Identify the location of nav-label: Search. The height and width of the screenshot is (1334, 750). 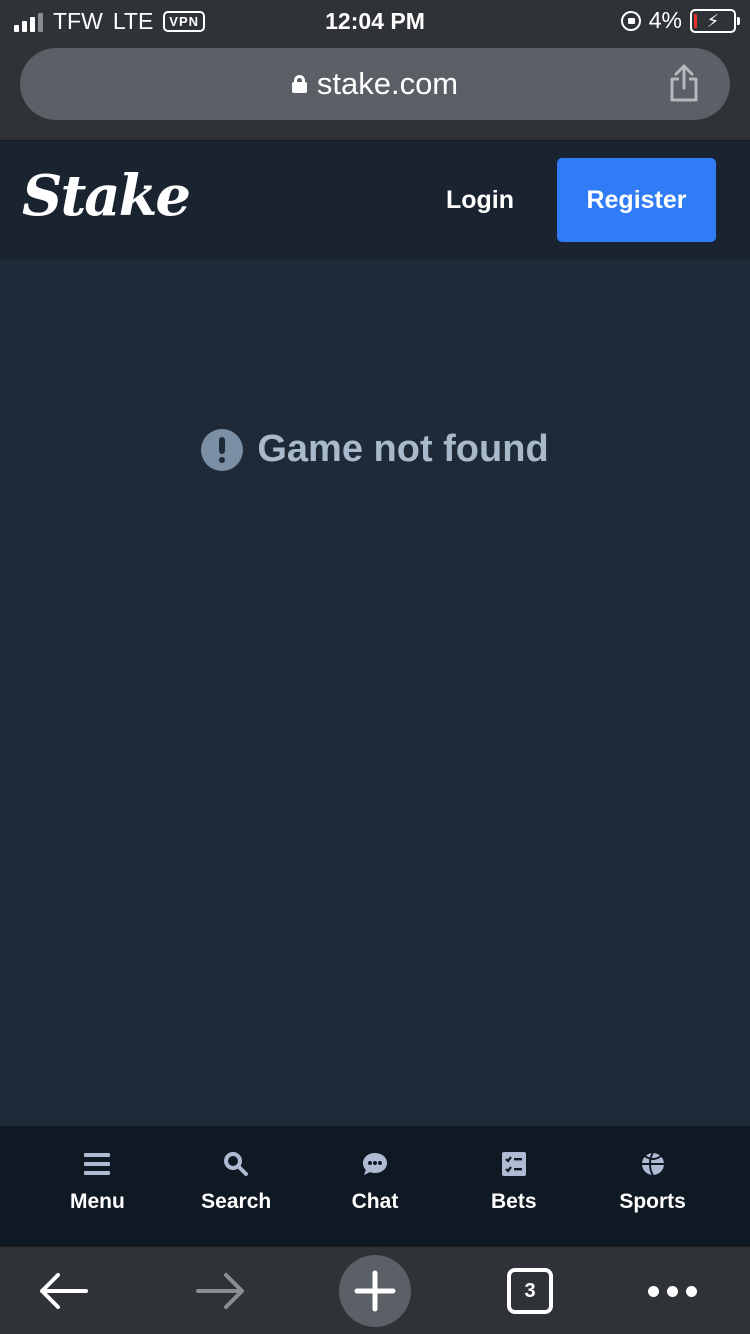
(236, 1201).